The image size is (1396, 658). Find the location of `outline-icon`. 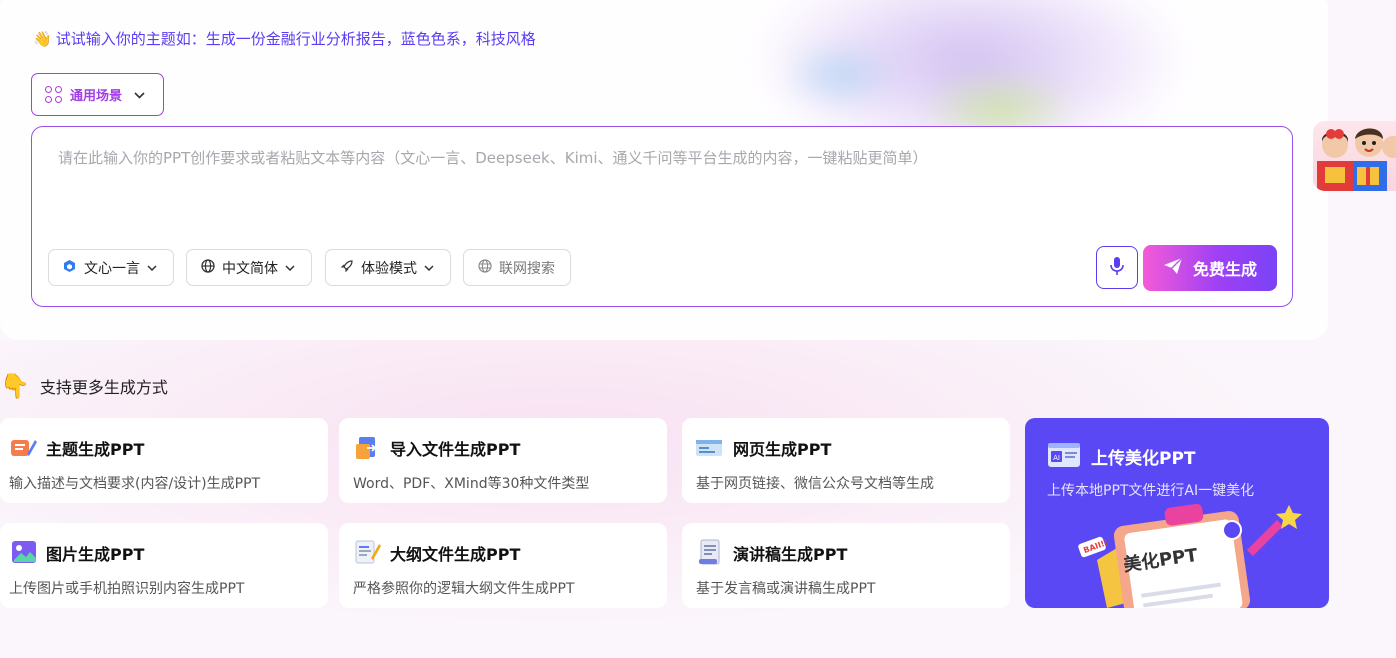

outline-icon is located at coordinates (367, 552).